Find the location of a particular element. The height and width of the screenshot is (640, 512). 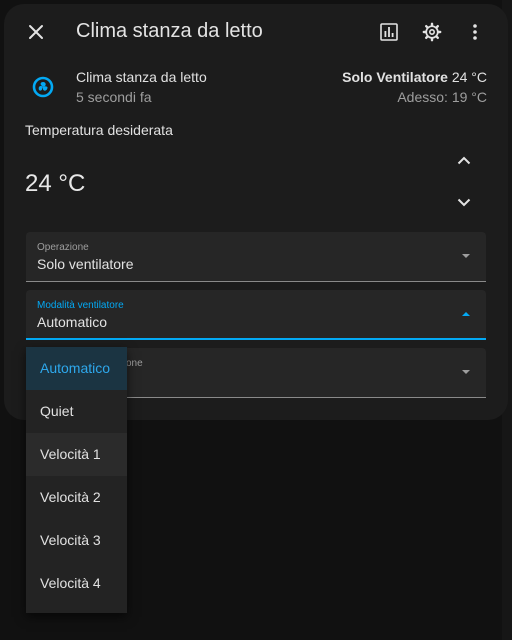

history-button is located at coordinates (389, 32).